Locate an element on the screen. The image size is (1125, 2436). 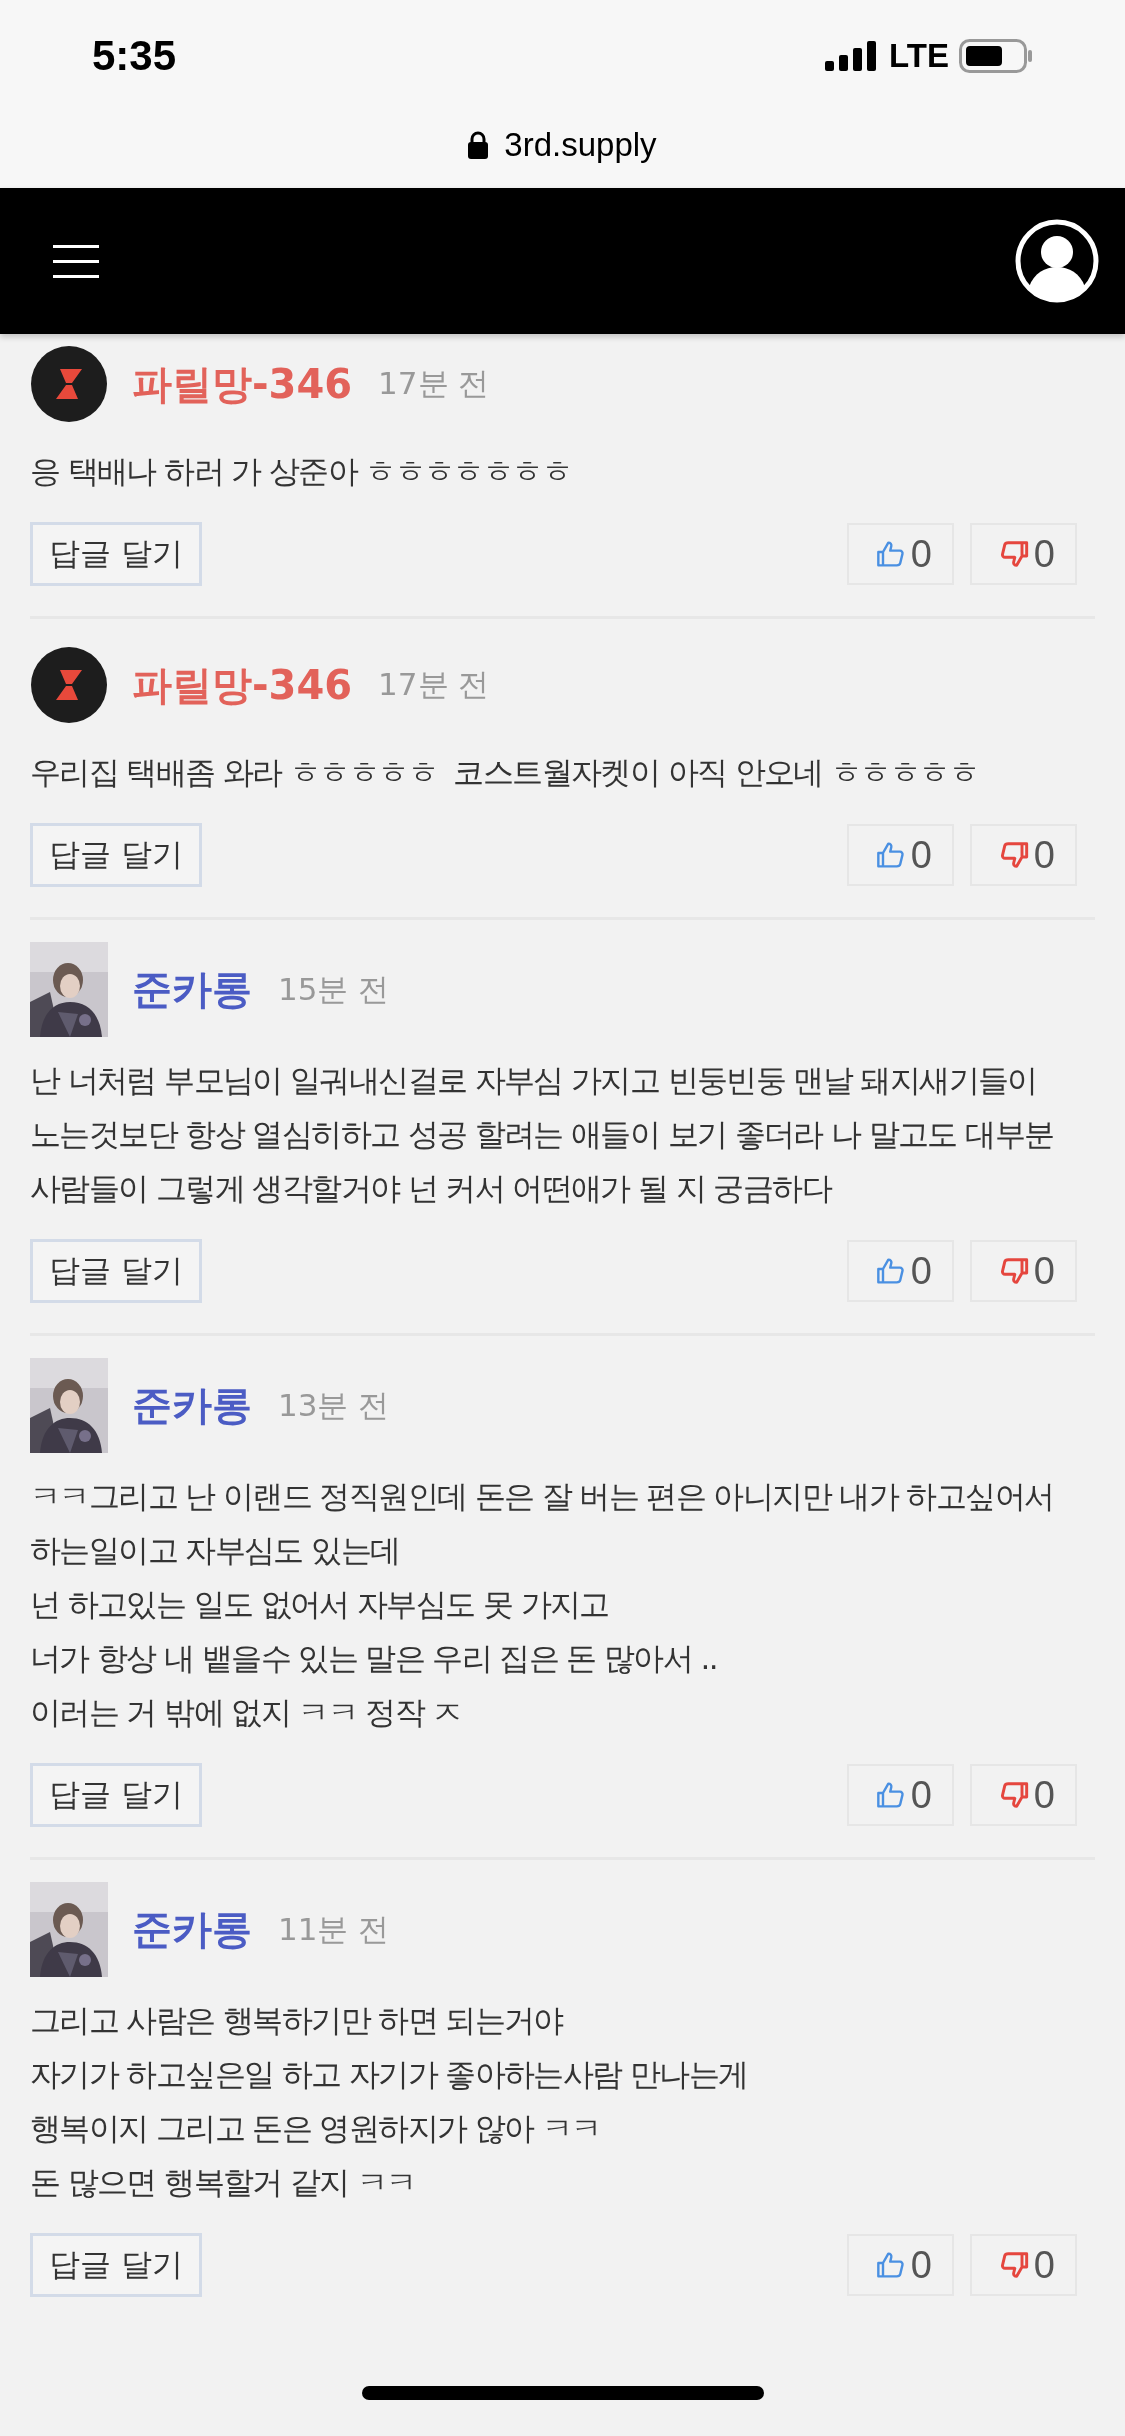
comment-text: 우리집 택배좀 와라 ㅎㅎㅎㅎㅎ 코스트월자켓이 아직 안오네 ㅎㅎㅎㅎㅎ is located at coordinates (505, 772).